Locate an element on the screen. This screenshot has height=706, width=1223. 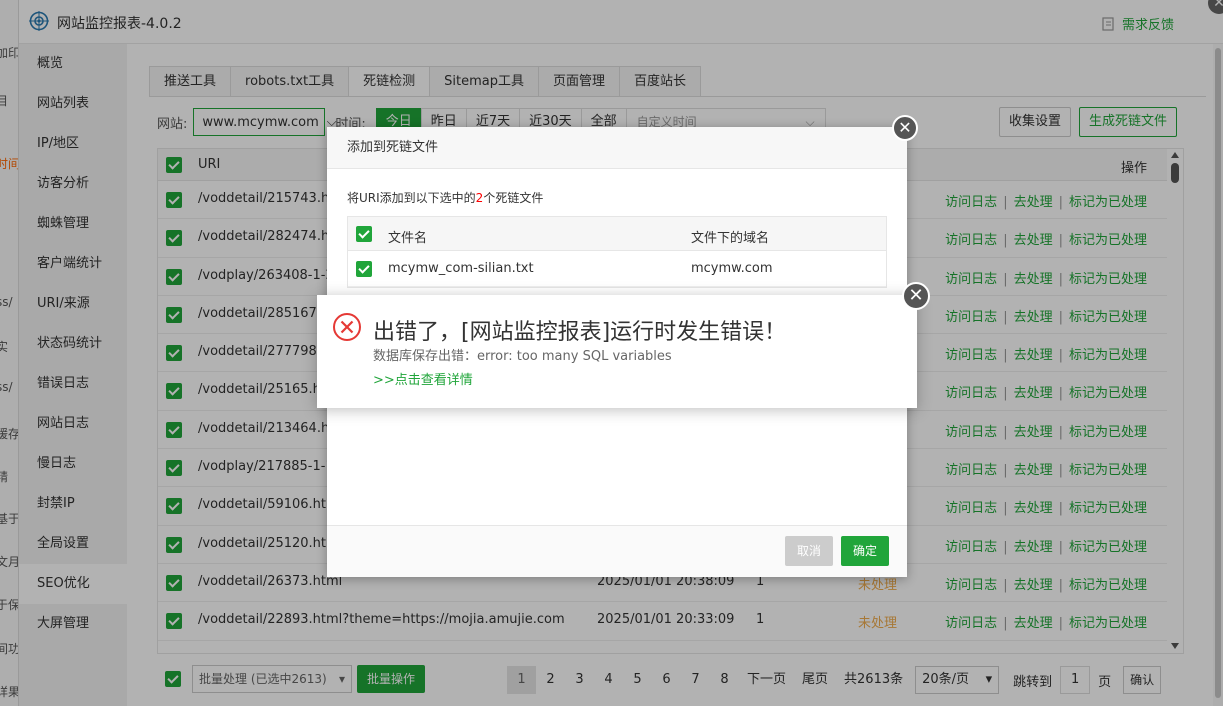
desc-suffix: 个死链文件 is located at coordinates (513, 198).